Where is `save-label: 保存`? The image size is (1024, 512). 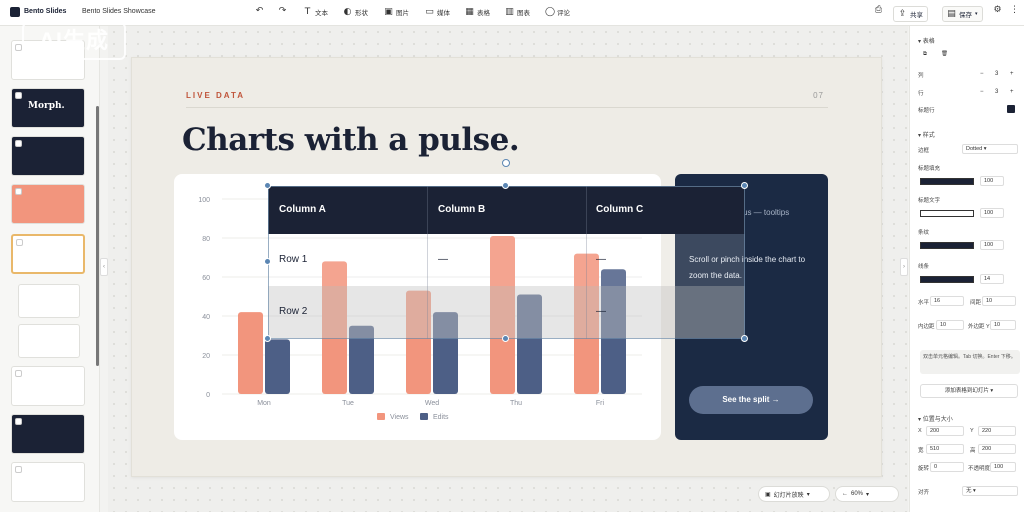
save-label: 保存 is located at coordinates (965, 15).